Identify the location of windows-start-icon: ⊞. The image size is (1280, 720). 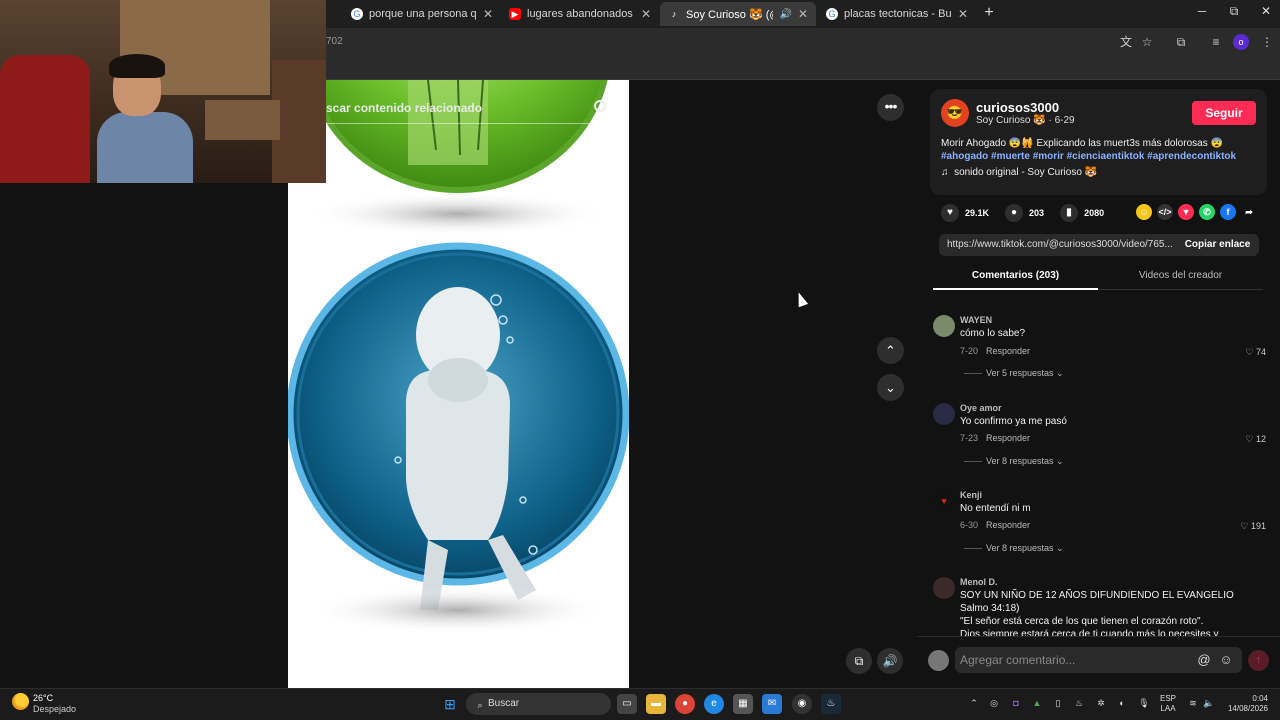
(450, 704).